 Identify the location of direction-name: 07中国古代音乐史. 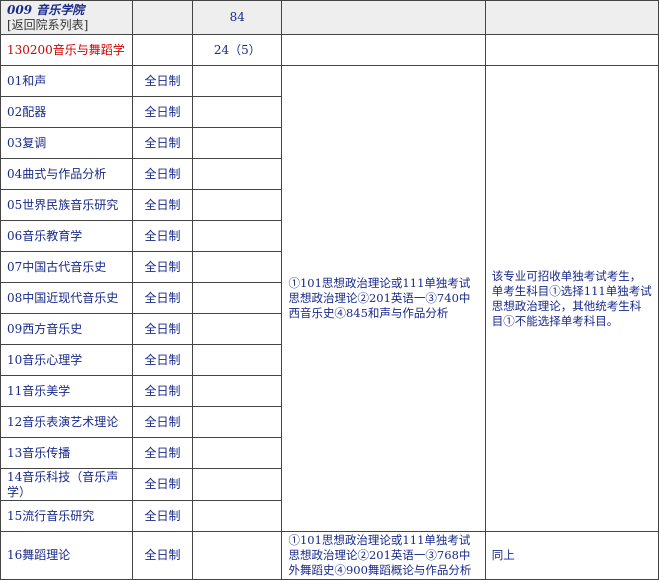
(66, 267).